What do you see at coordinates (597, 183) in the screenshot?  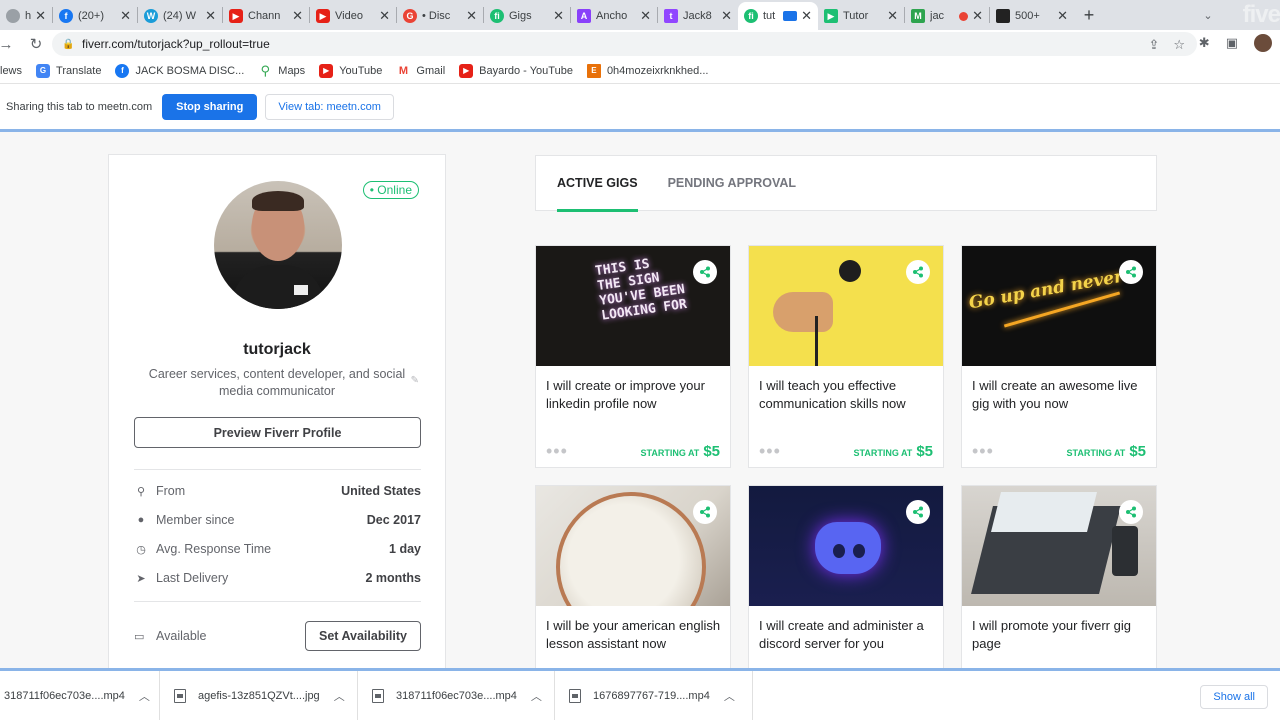 I see `tab-active-gigs: ACTIVE GIGS` at bounding box center [597, 183].